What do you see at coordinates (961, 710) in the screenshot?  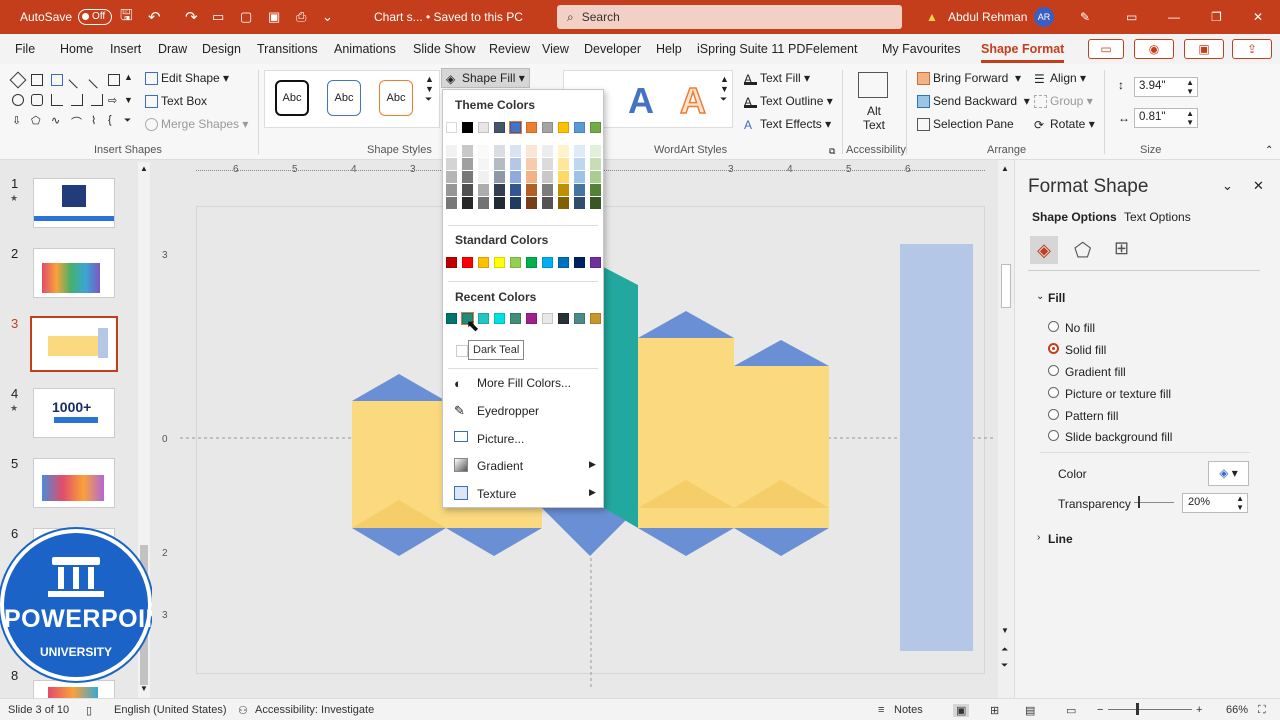 I see `normal-view-icon: ▣` at bounding box center [961, 710].